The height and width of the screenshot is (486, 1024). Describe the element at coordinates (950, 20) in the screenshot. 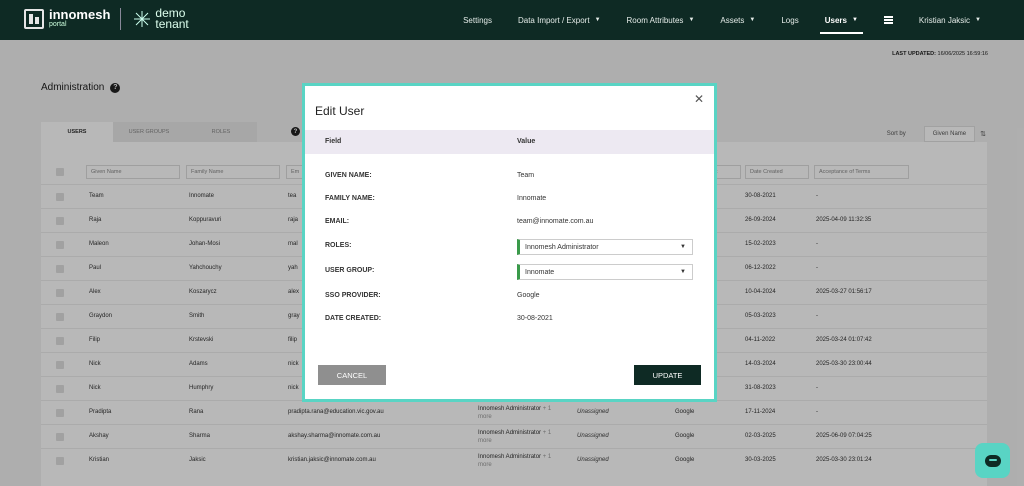

I see `user-menu: Kristian Jaksic ▼` at that location.